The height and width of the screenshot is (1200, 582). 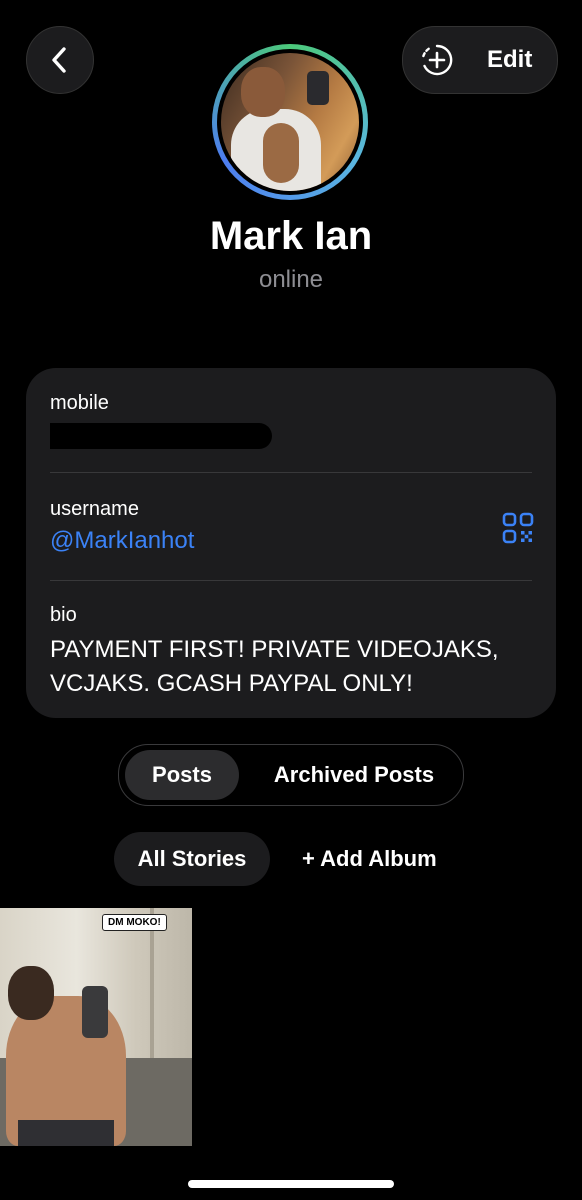 I want to click on qr-code-icon, so click(x=518, y=528).